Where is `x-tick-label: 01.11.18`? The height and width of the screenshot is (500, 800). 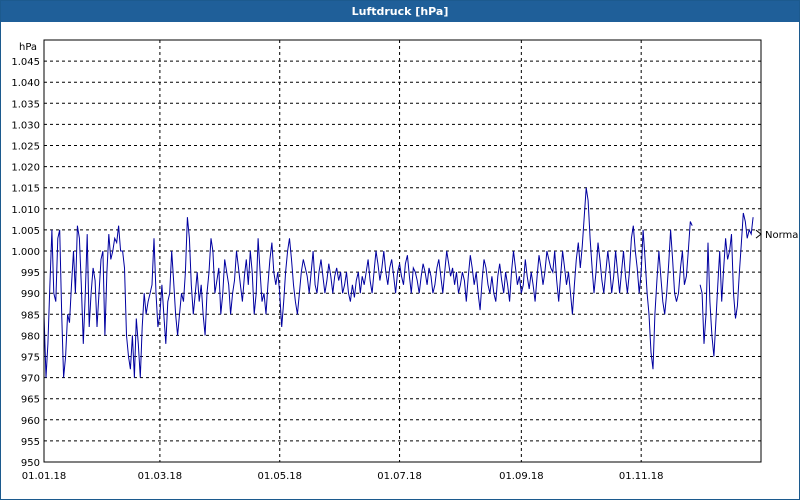
x-tick-label: 01.11.18 is located at coordinates (641, 476).